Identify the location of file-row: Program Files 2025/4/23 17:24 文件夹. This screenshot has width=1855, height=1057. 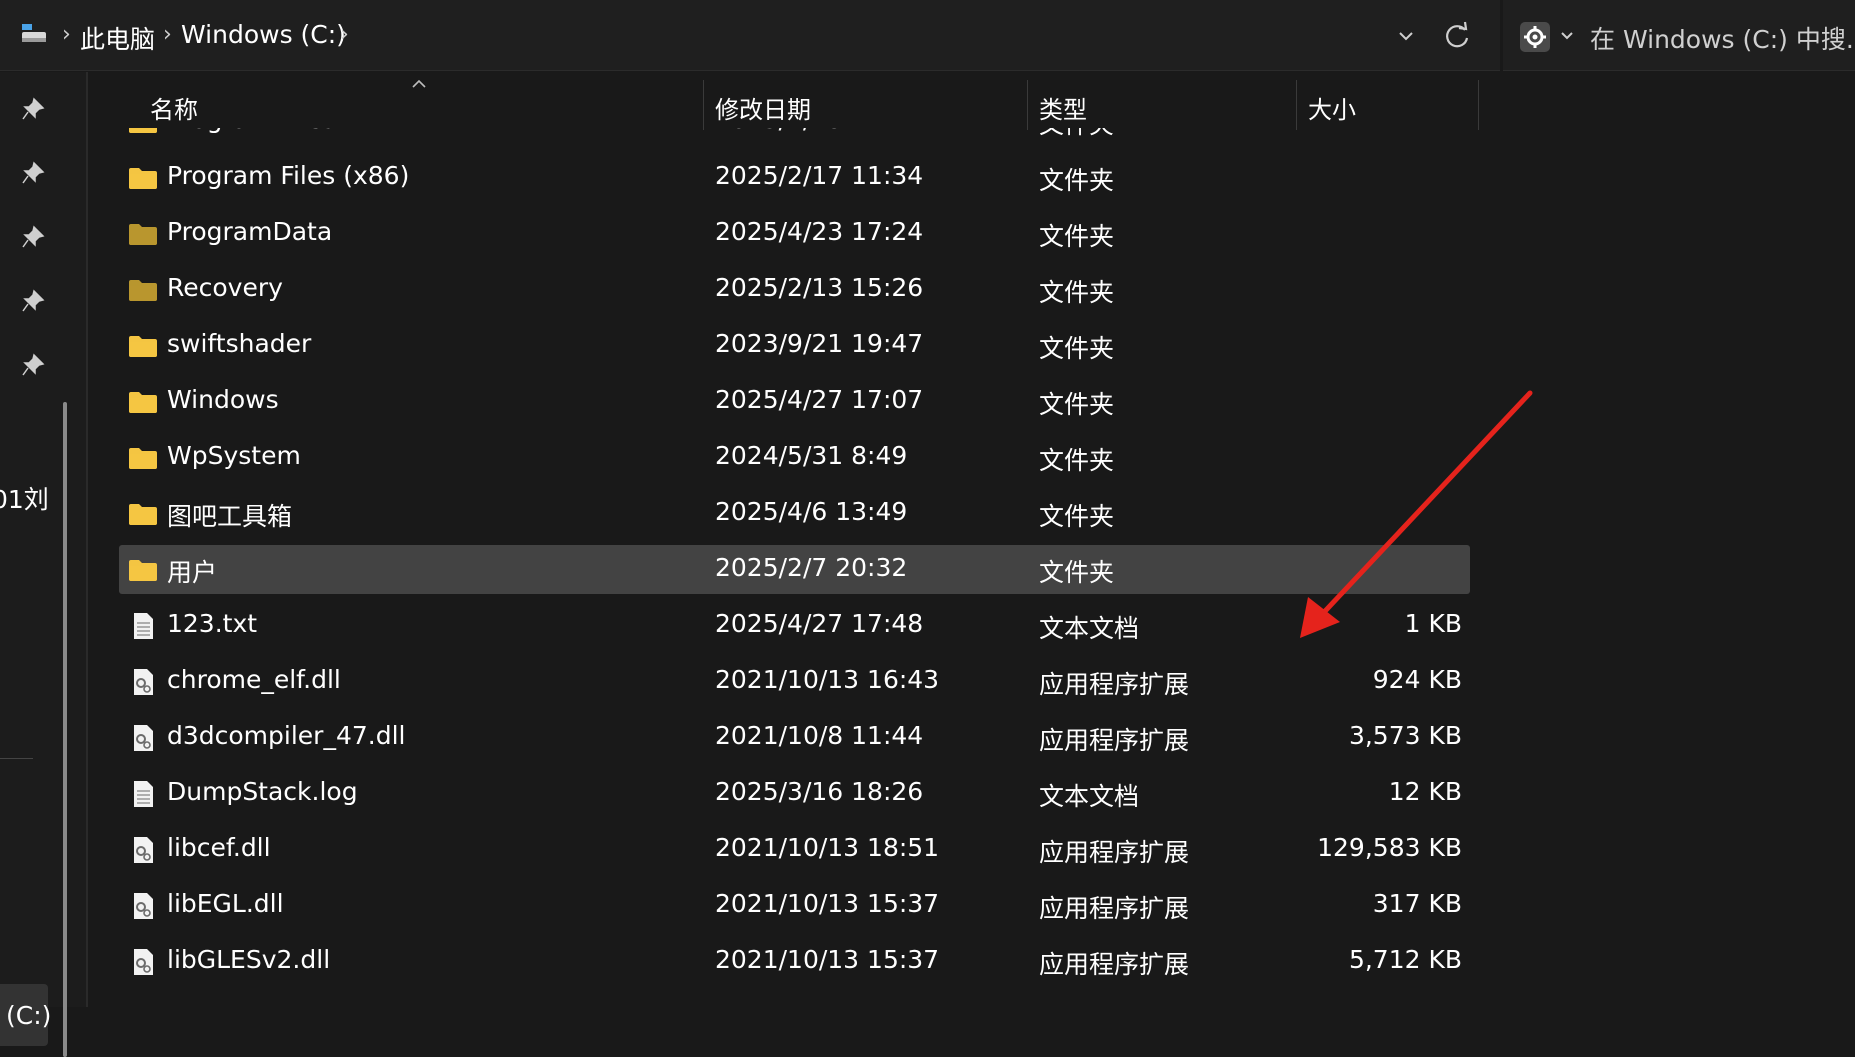
(794, 137).